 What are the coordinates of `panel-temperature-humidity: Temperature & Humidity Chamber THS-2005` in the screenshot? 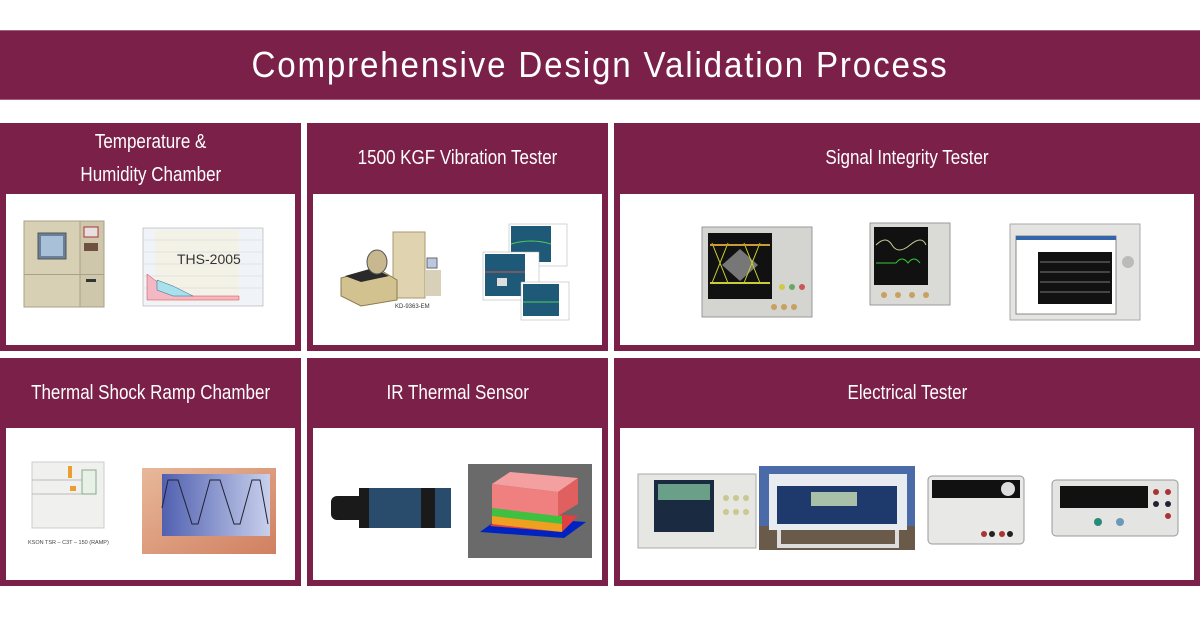 It's located at (150, 237).